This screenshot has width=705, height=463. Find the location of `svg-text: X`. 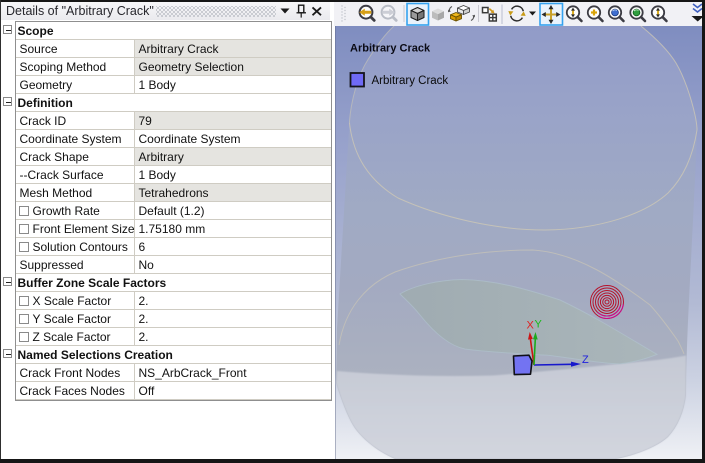

svg-text: X is located at coordinates (531, 326).